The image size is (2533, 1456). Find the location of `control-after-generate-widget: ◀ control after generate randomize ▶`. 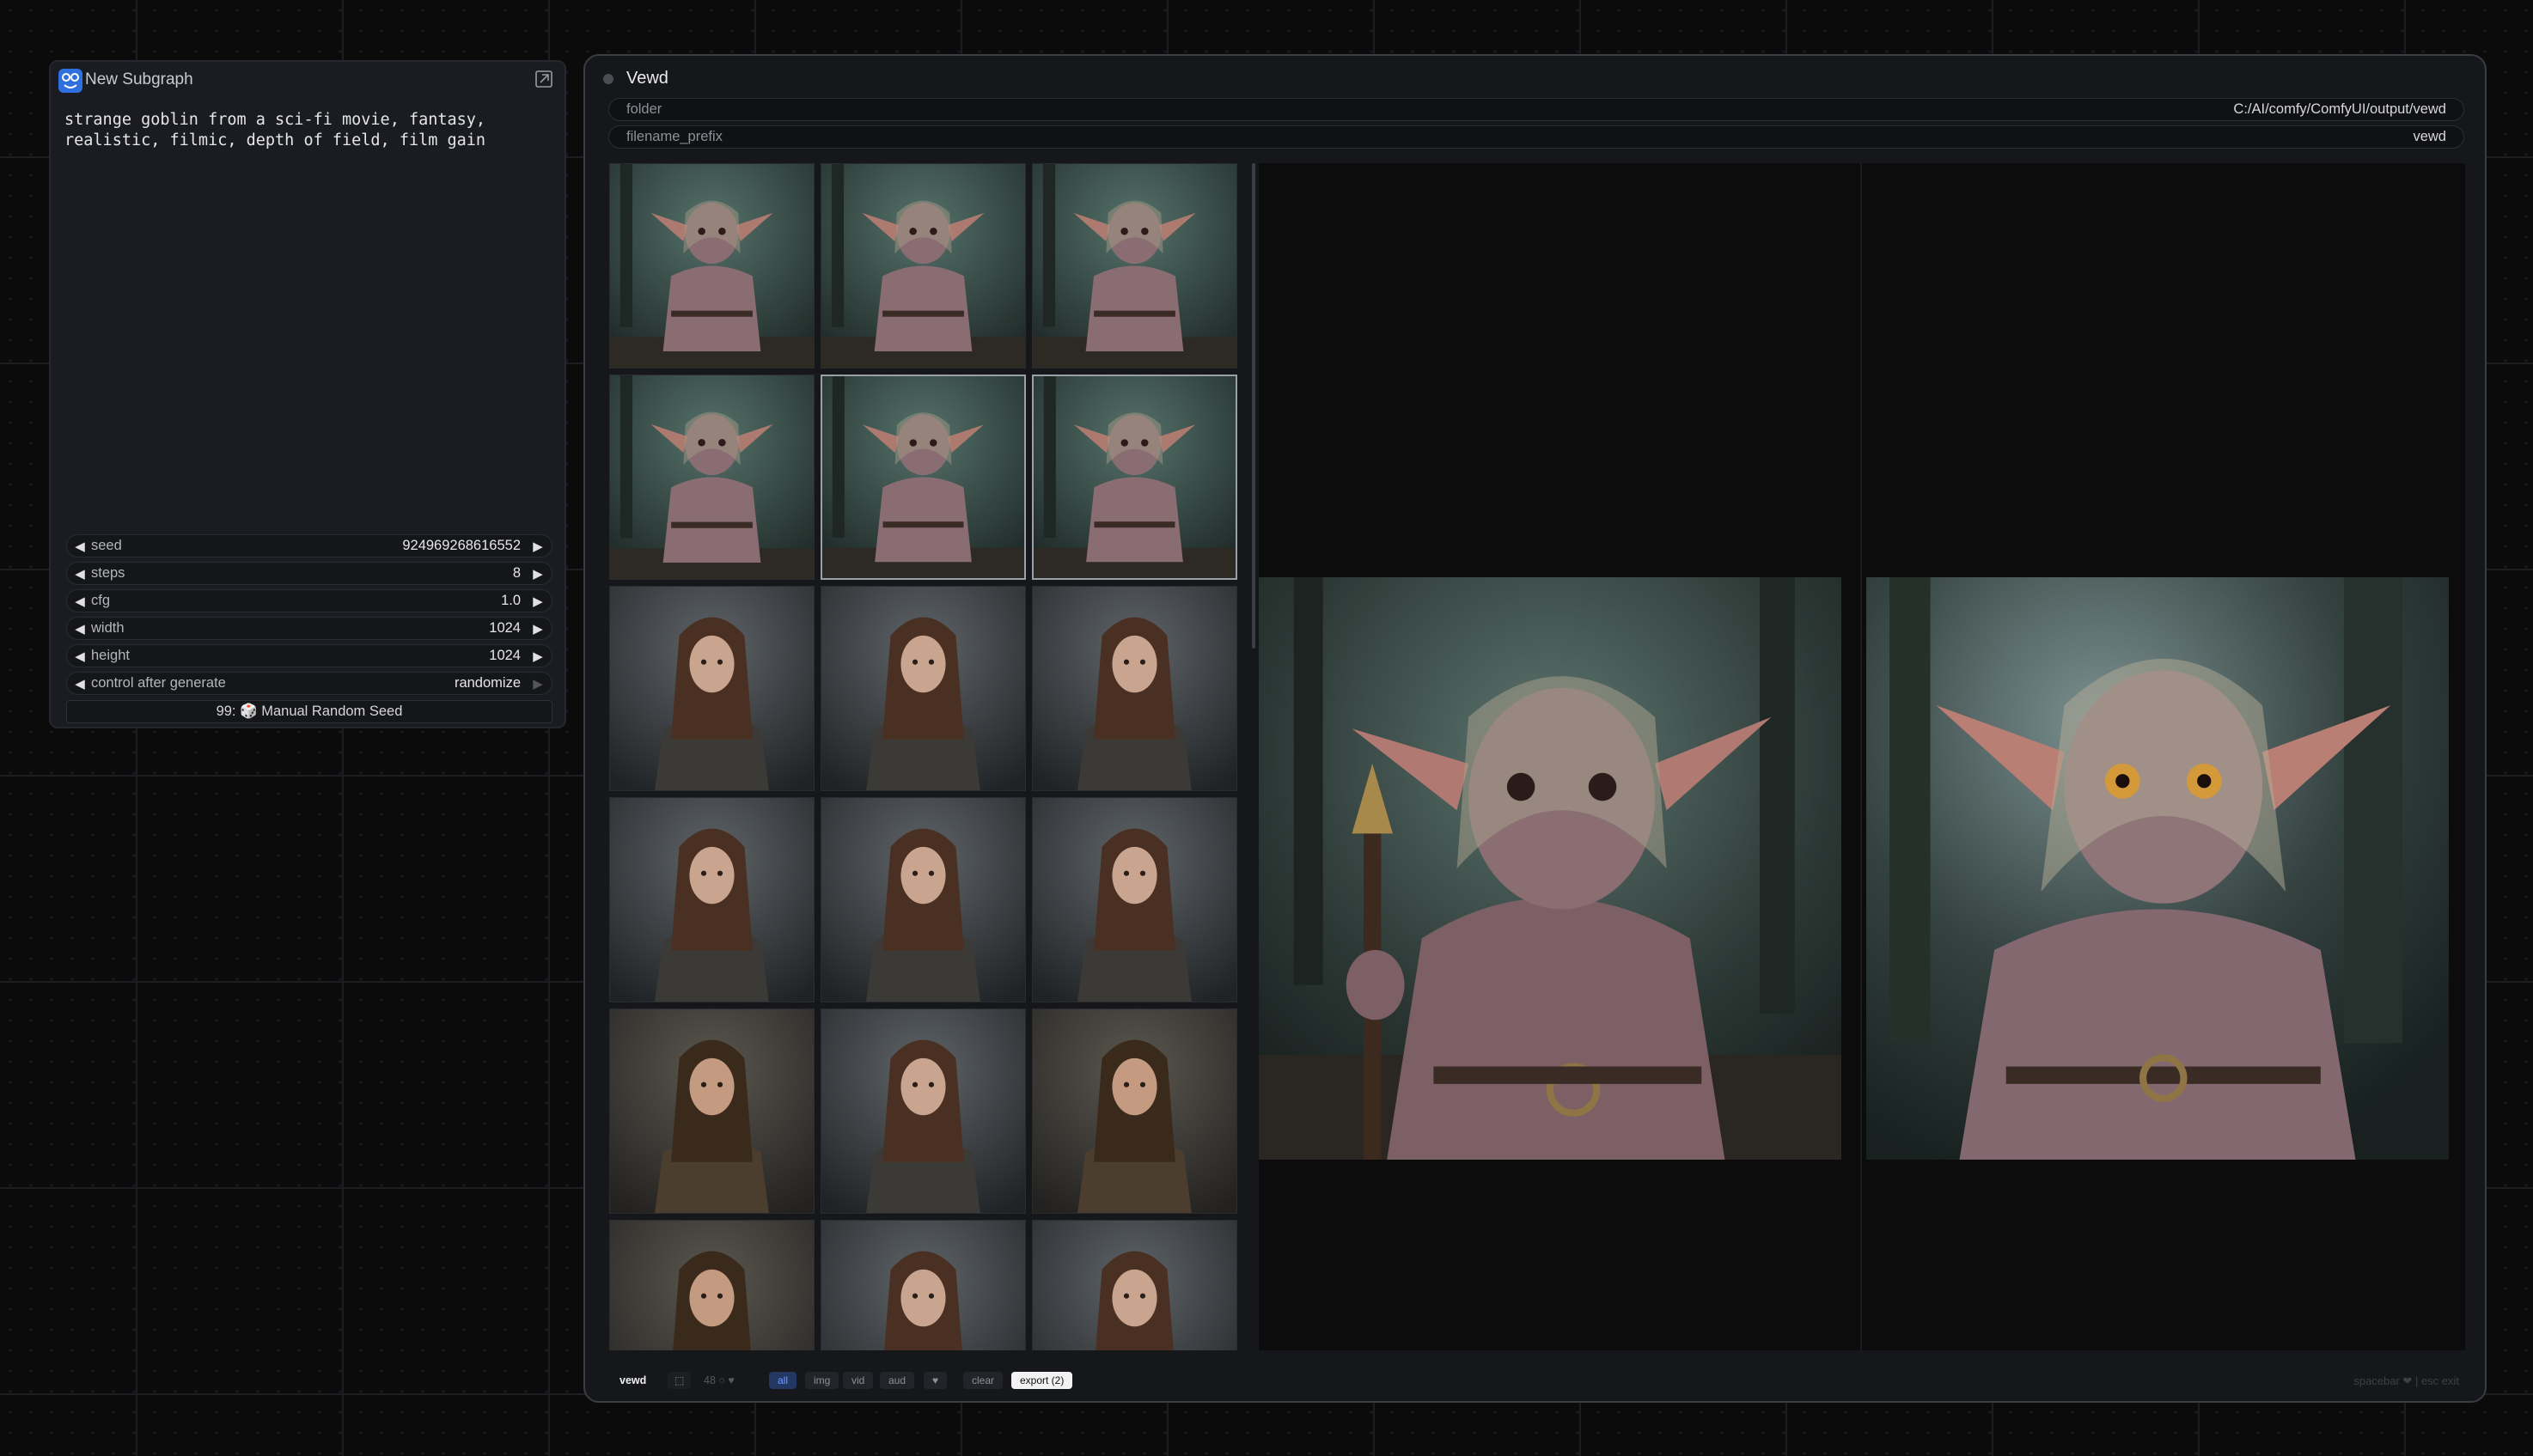

control-after-generate-widget: ◀ control after generate randomize ▶ is located at coordinates (309, 684).